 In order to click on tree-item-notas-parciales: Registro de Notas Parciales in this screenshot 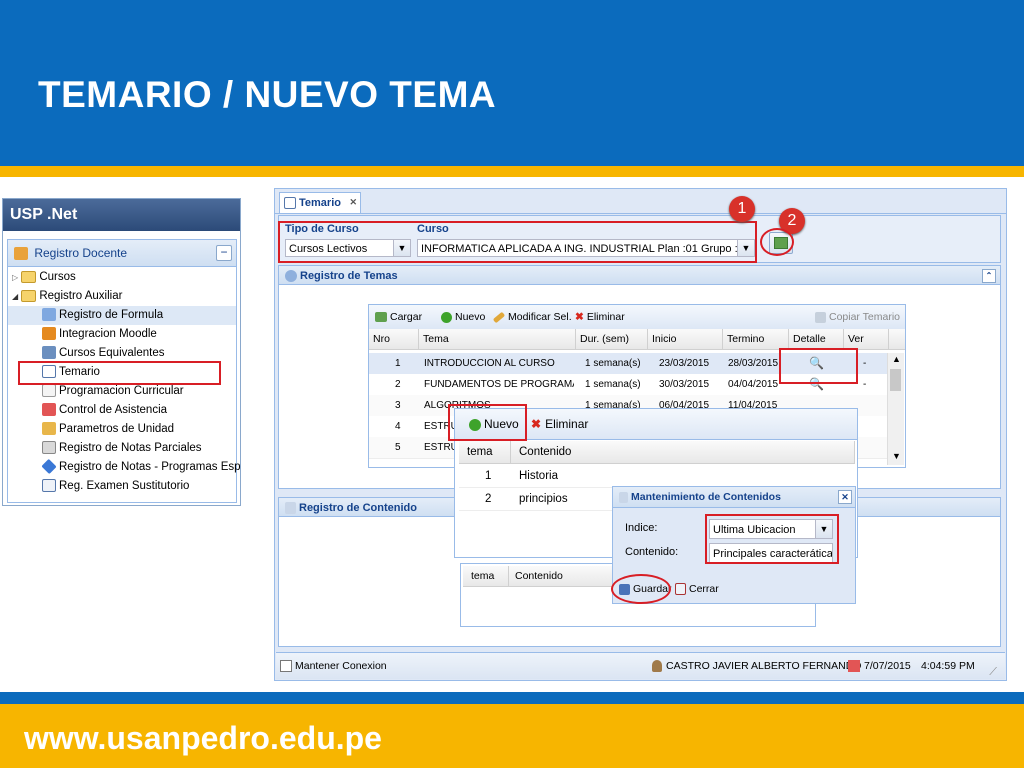, I will do `click(122, 448)`.